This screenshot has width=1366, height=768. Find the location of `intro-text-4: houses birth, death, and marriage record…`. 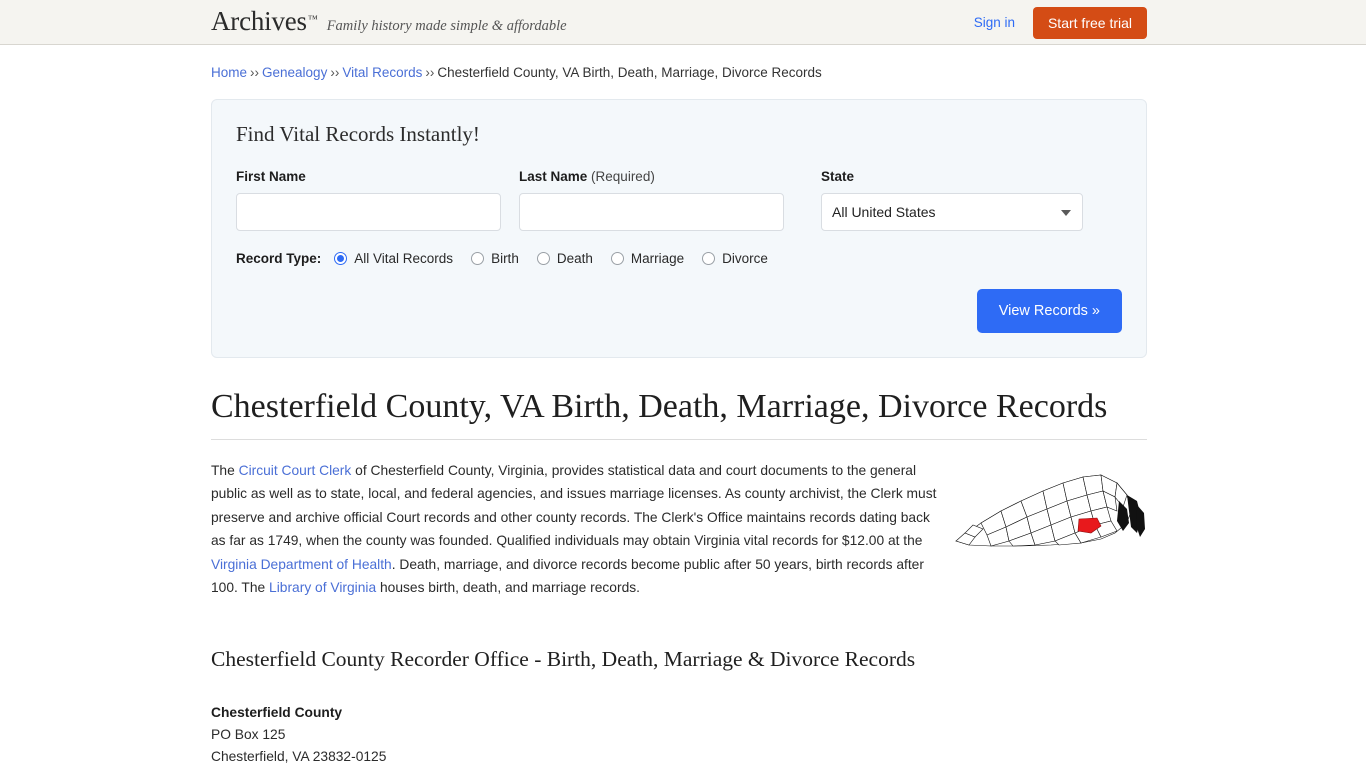

intro-text-4: houses birth, death, and marriage record… is located at coordinates (508, 588).